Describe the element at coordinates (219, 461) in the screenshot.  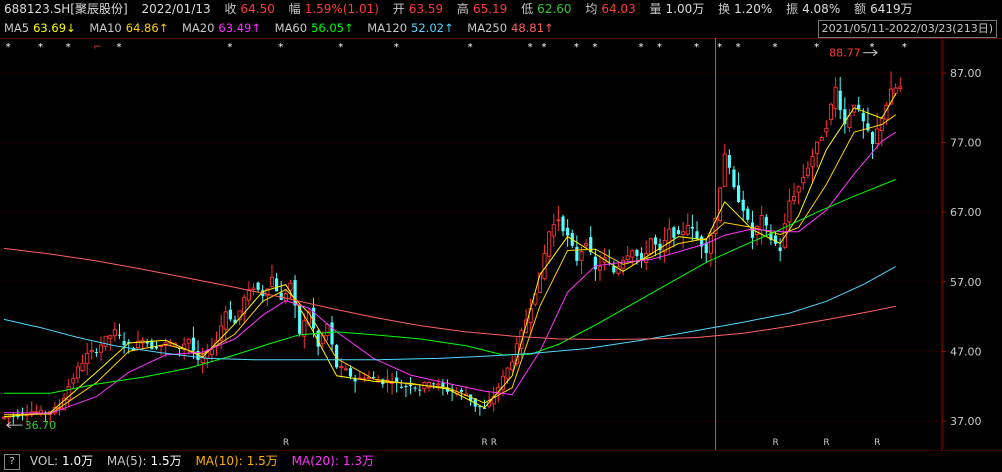
I see `vol-ma10-label: MA(10):` at that location.